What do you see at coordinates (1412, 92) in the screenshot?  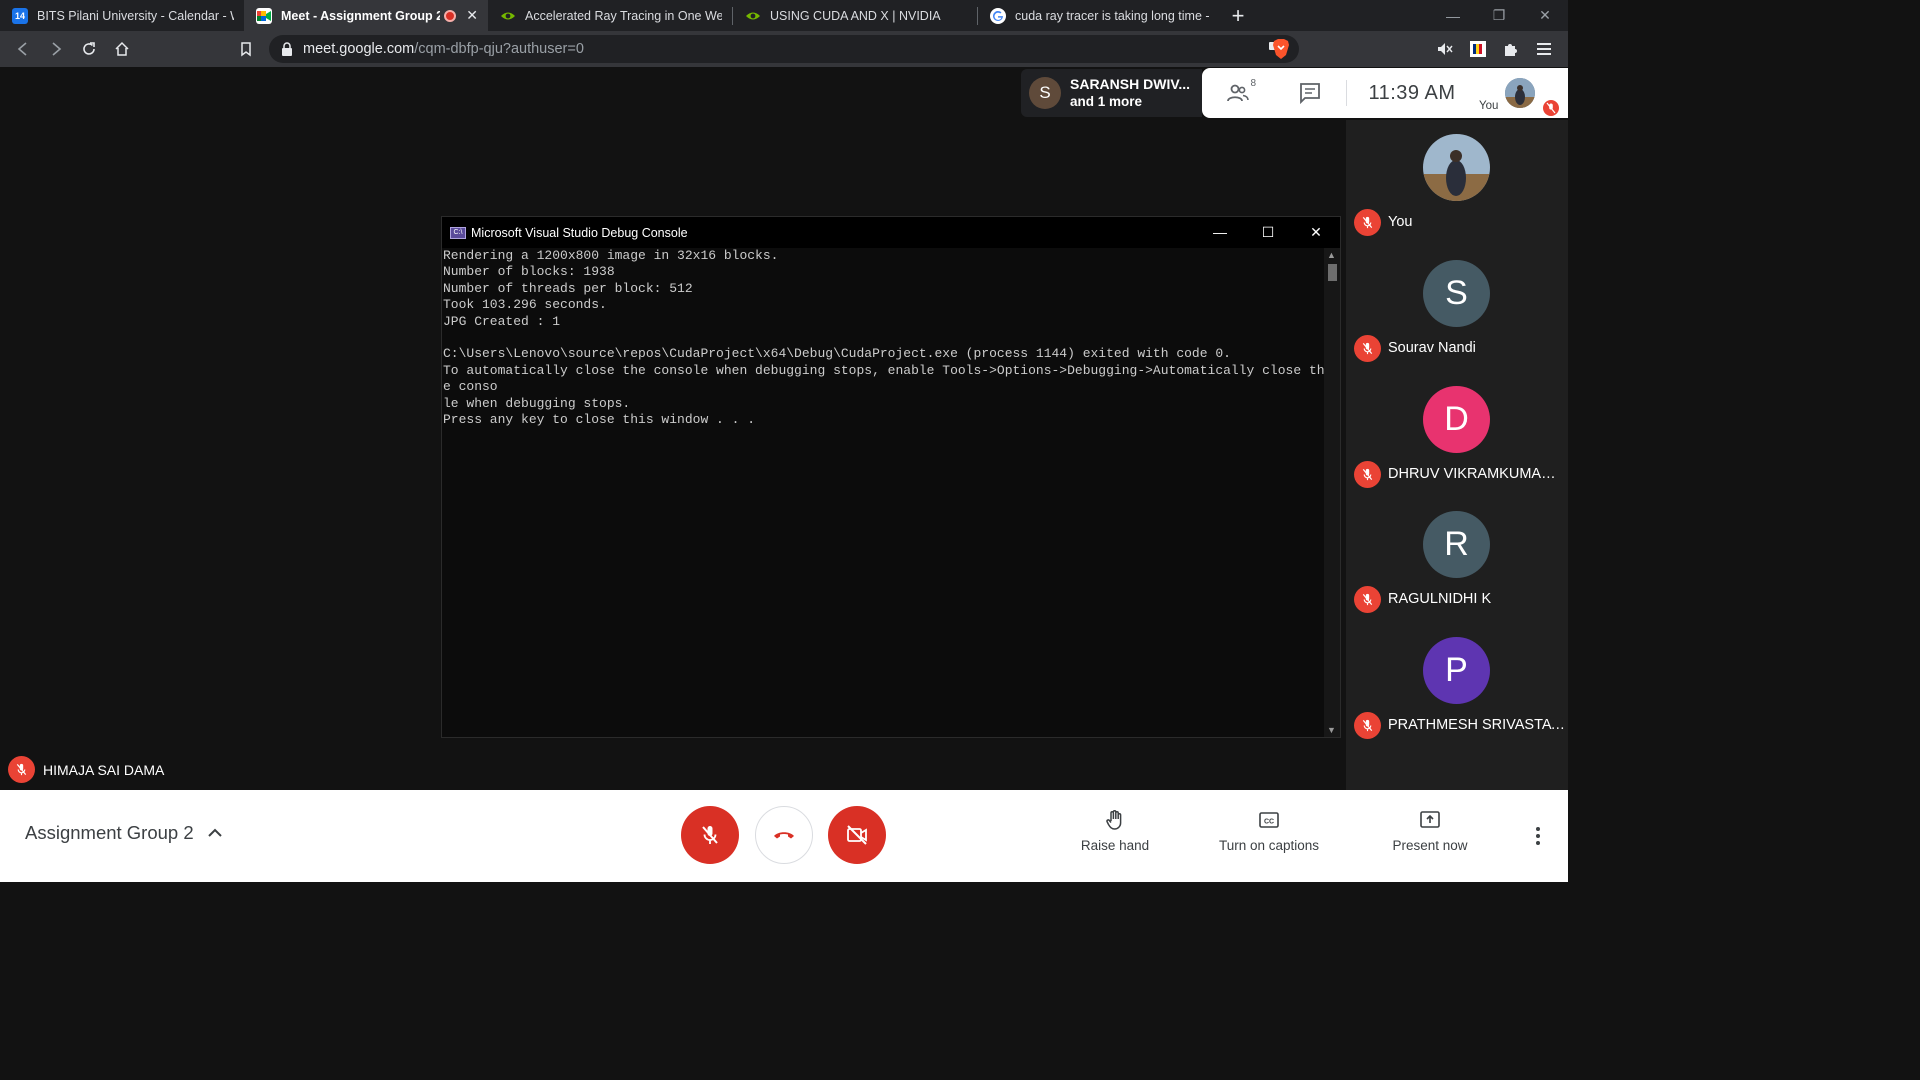 I see `meeting-clock: 11:39 AM` at bounding box center [1412, 92].